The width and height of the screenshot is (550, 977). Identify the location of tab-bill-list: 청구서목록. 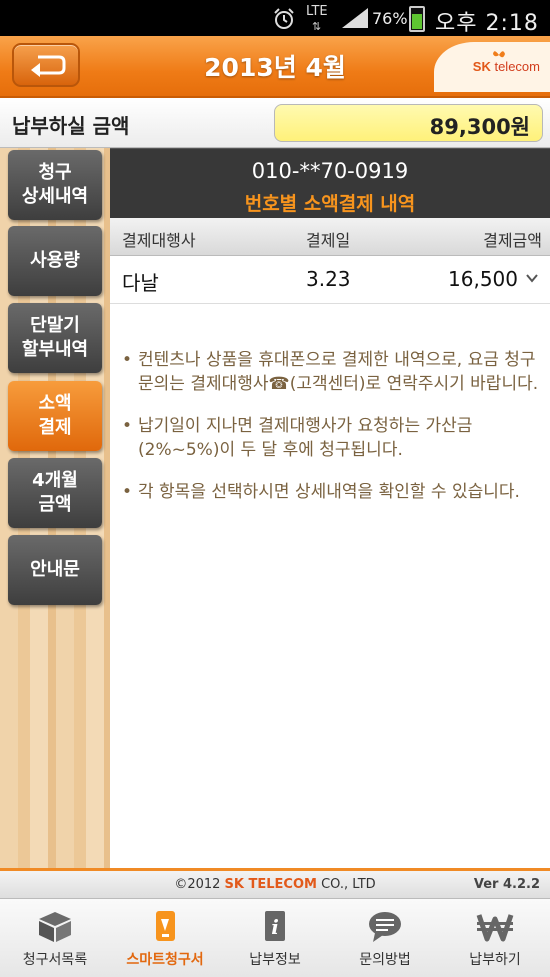
(55, 938).